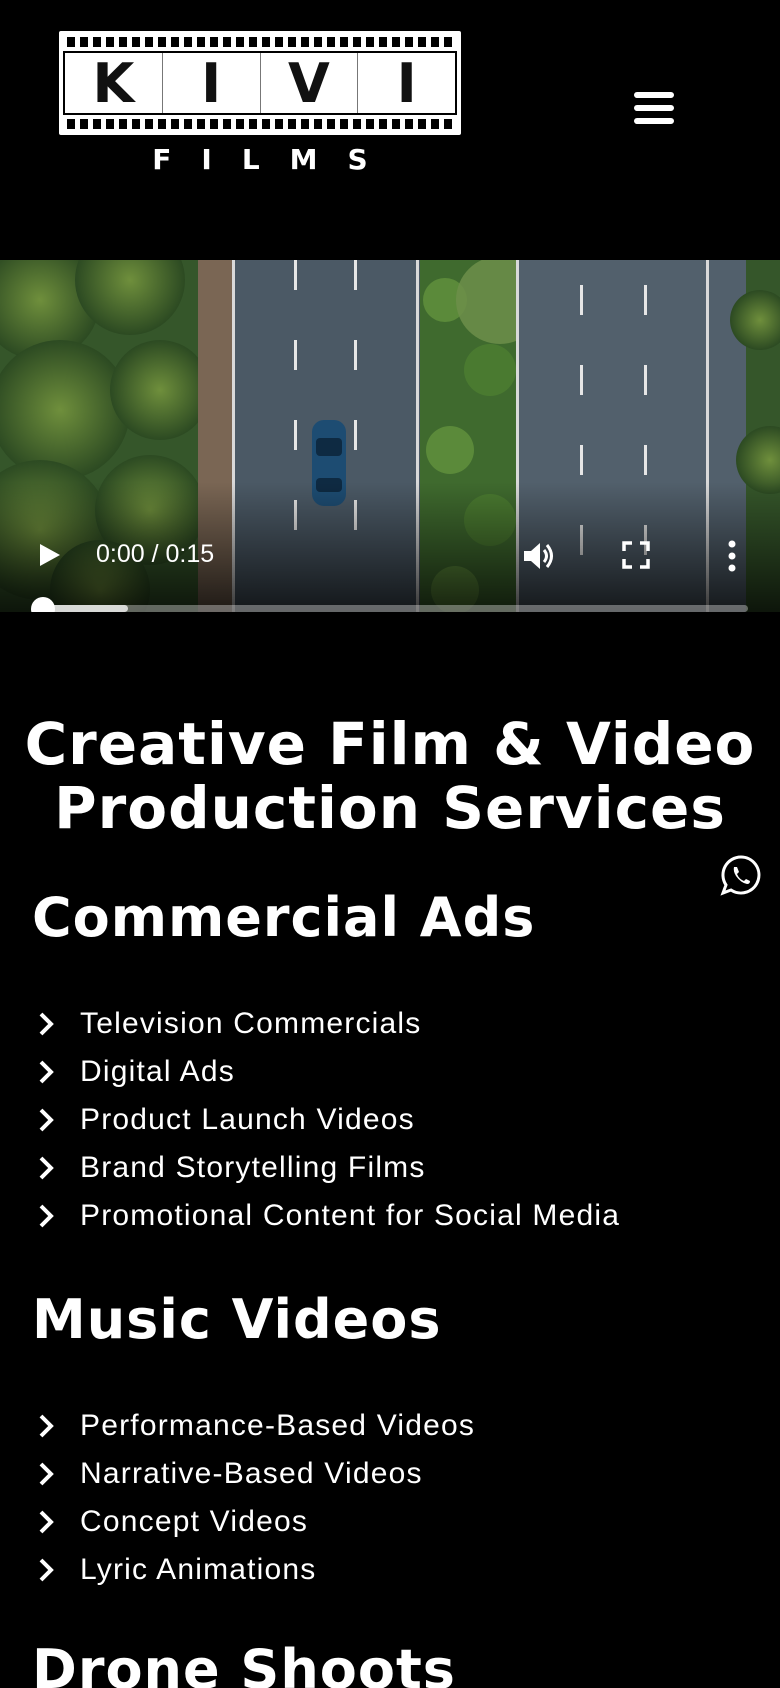 The width and height of the screenshot is (780, 1688). What do you see at coordinates (284, 917) in the screenshot?
I see `section-heading-commercial-ads: Commercial Ads` at bounding box center [284, 917].